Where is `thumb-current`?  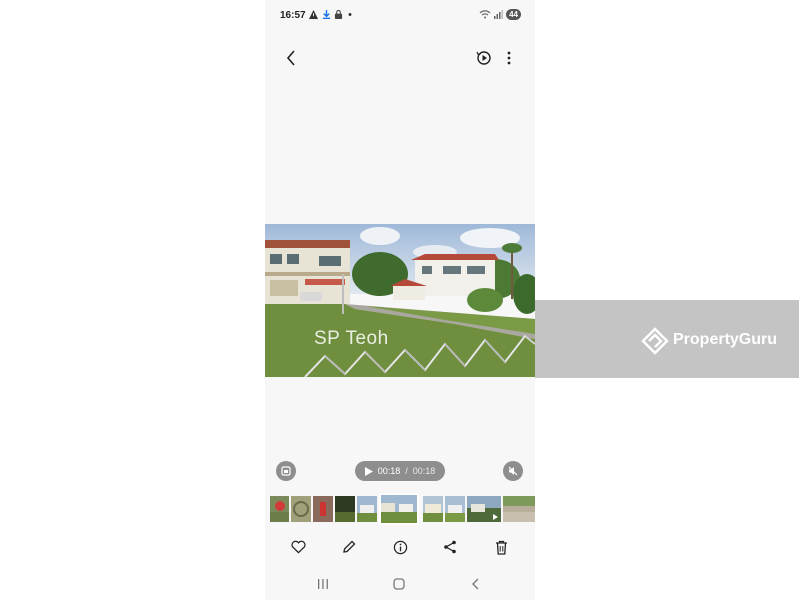
thumb-current is located at coordinates (399, 509).